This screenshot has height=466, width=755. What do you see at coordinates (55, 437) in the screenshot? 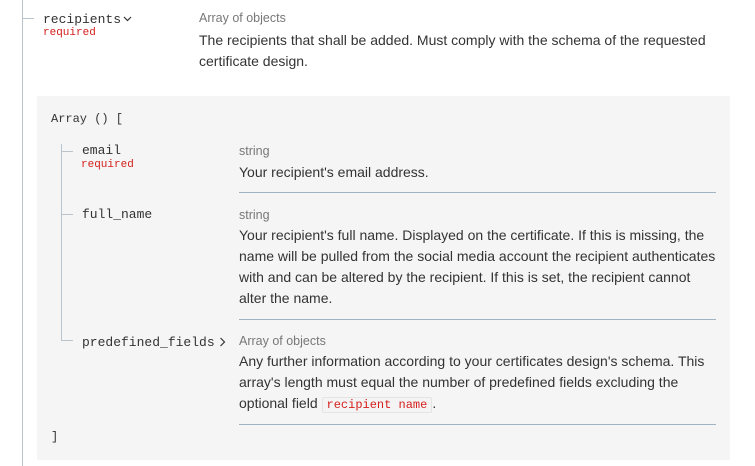
I see `array-close-label: ]` at bounding box center [55, 437].